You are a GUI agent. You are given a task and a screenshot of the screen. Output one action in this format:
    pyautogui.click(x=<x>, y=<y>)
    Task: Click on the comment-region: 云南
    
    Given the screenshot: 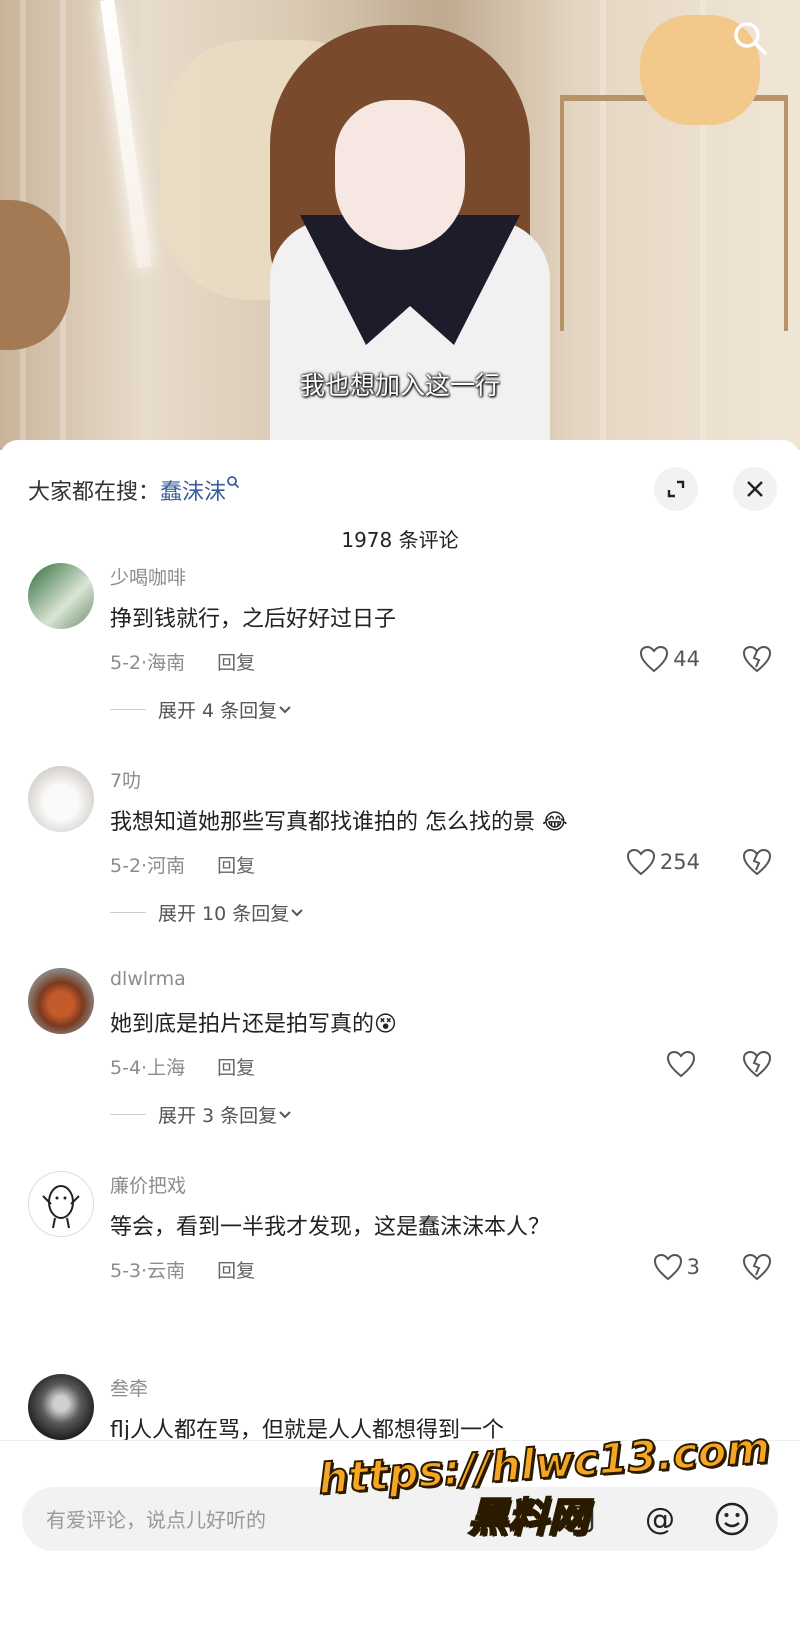 What is the action you would take?
    pyautogui.click(x=166, y=1271)
    